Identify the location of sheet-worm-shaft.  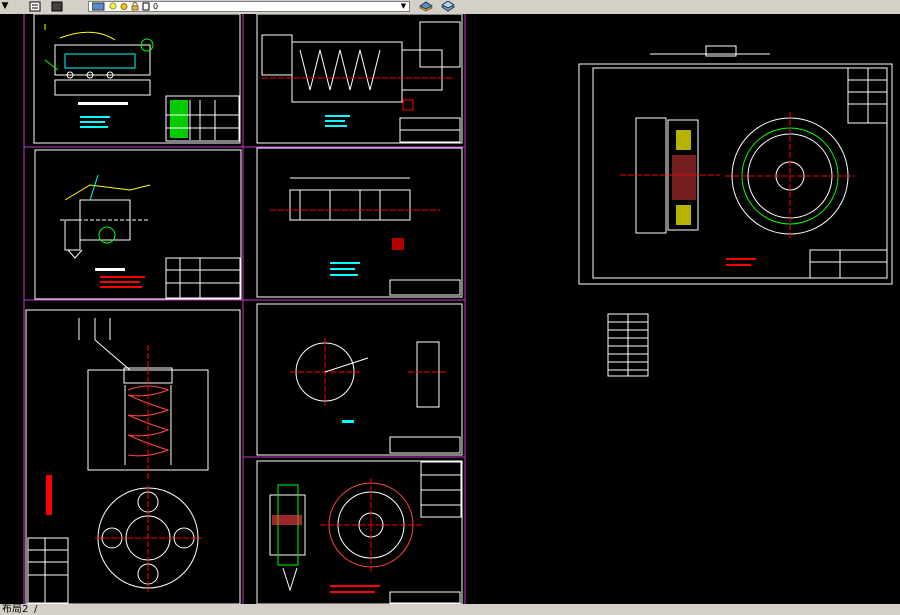
(361, 82).